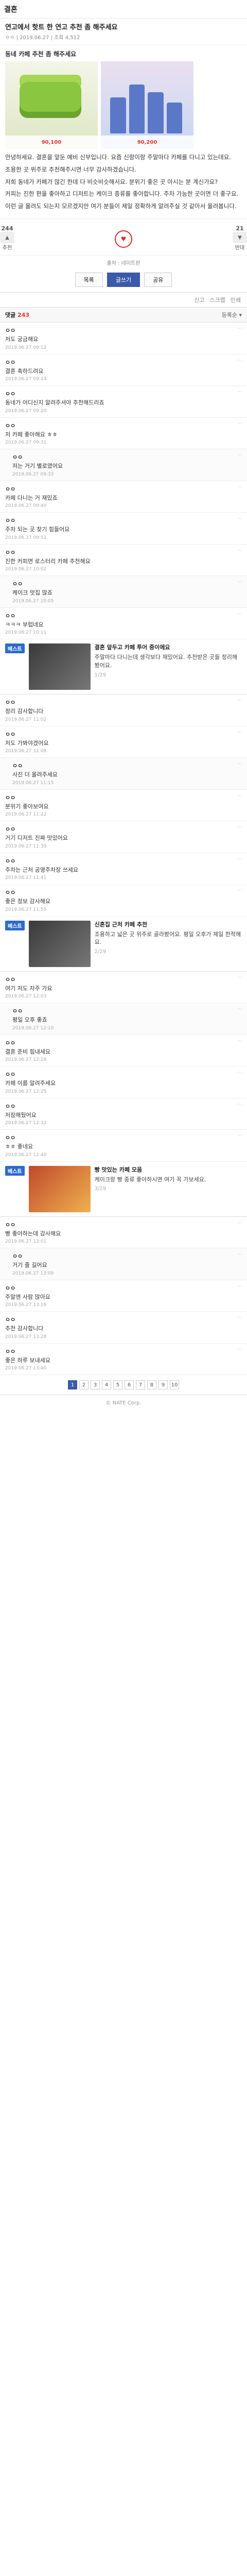 The width and height of the screenshot is (247, 2576). I want to click on report-link: 신고, so click(199, 300).